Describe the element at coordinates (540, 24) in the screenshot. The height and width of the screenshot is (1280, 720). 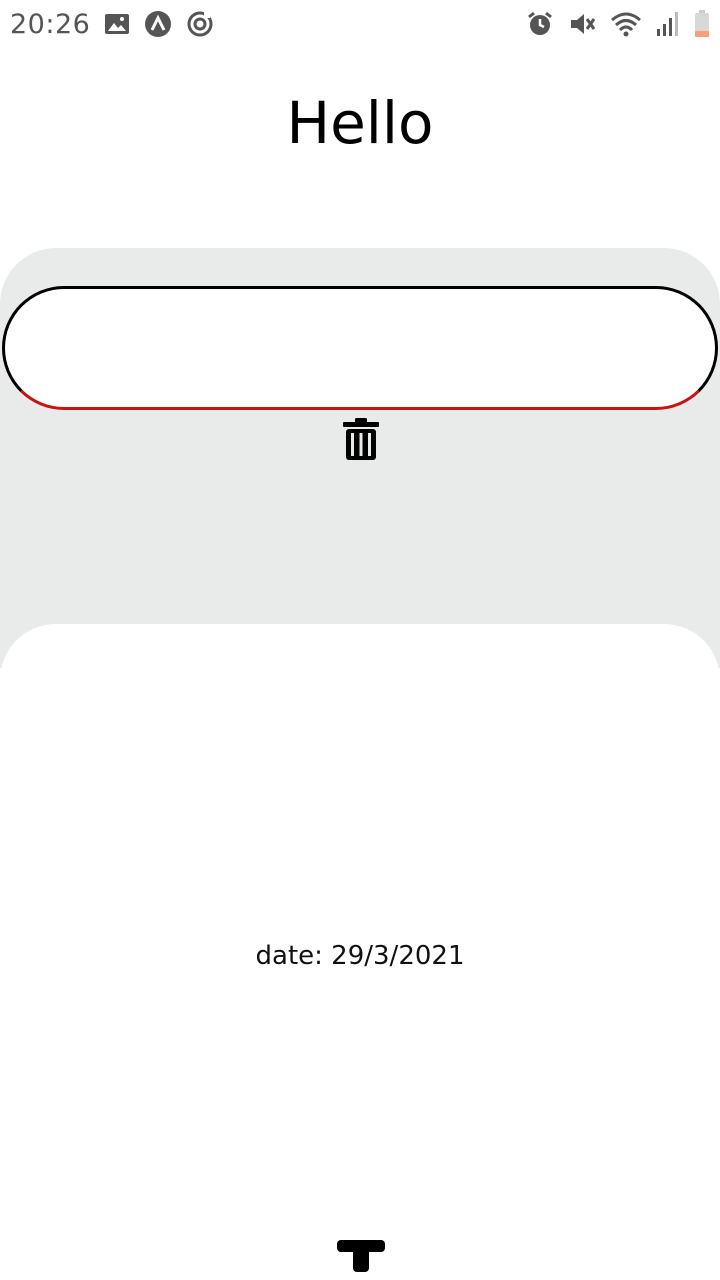
I see `alarm-icon` at that location.